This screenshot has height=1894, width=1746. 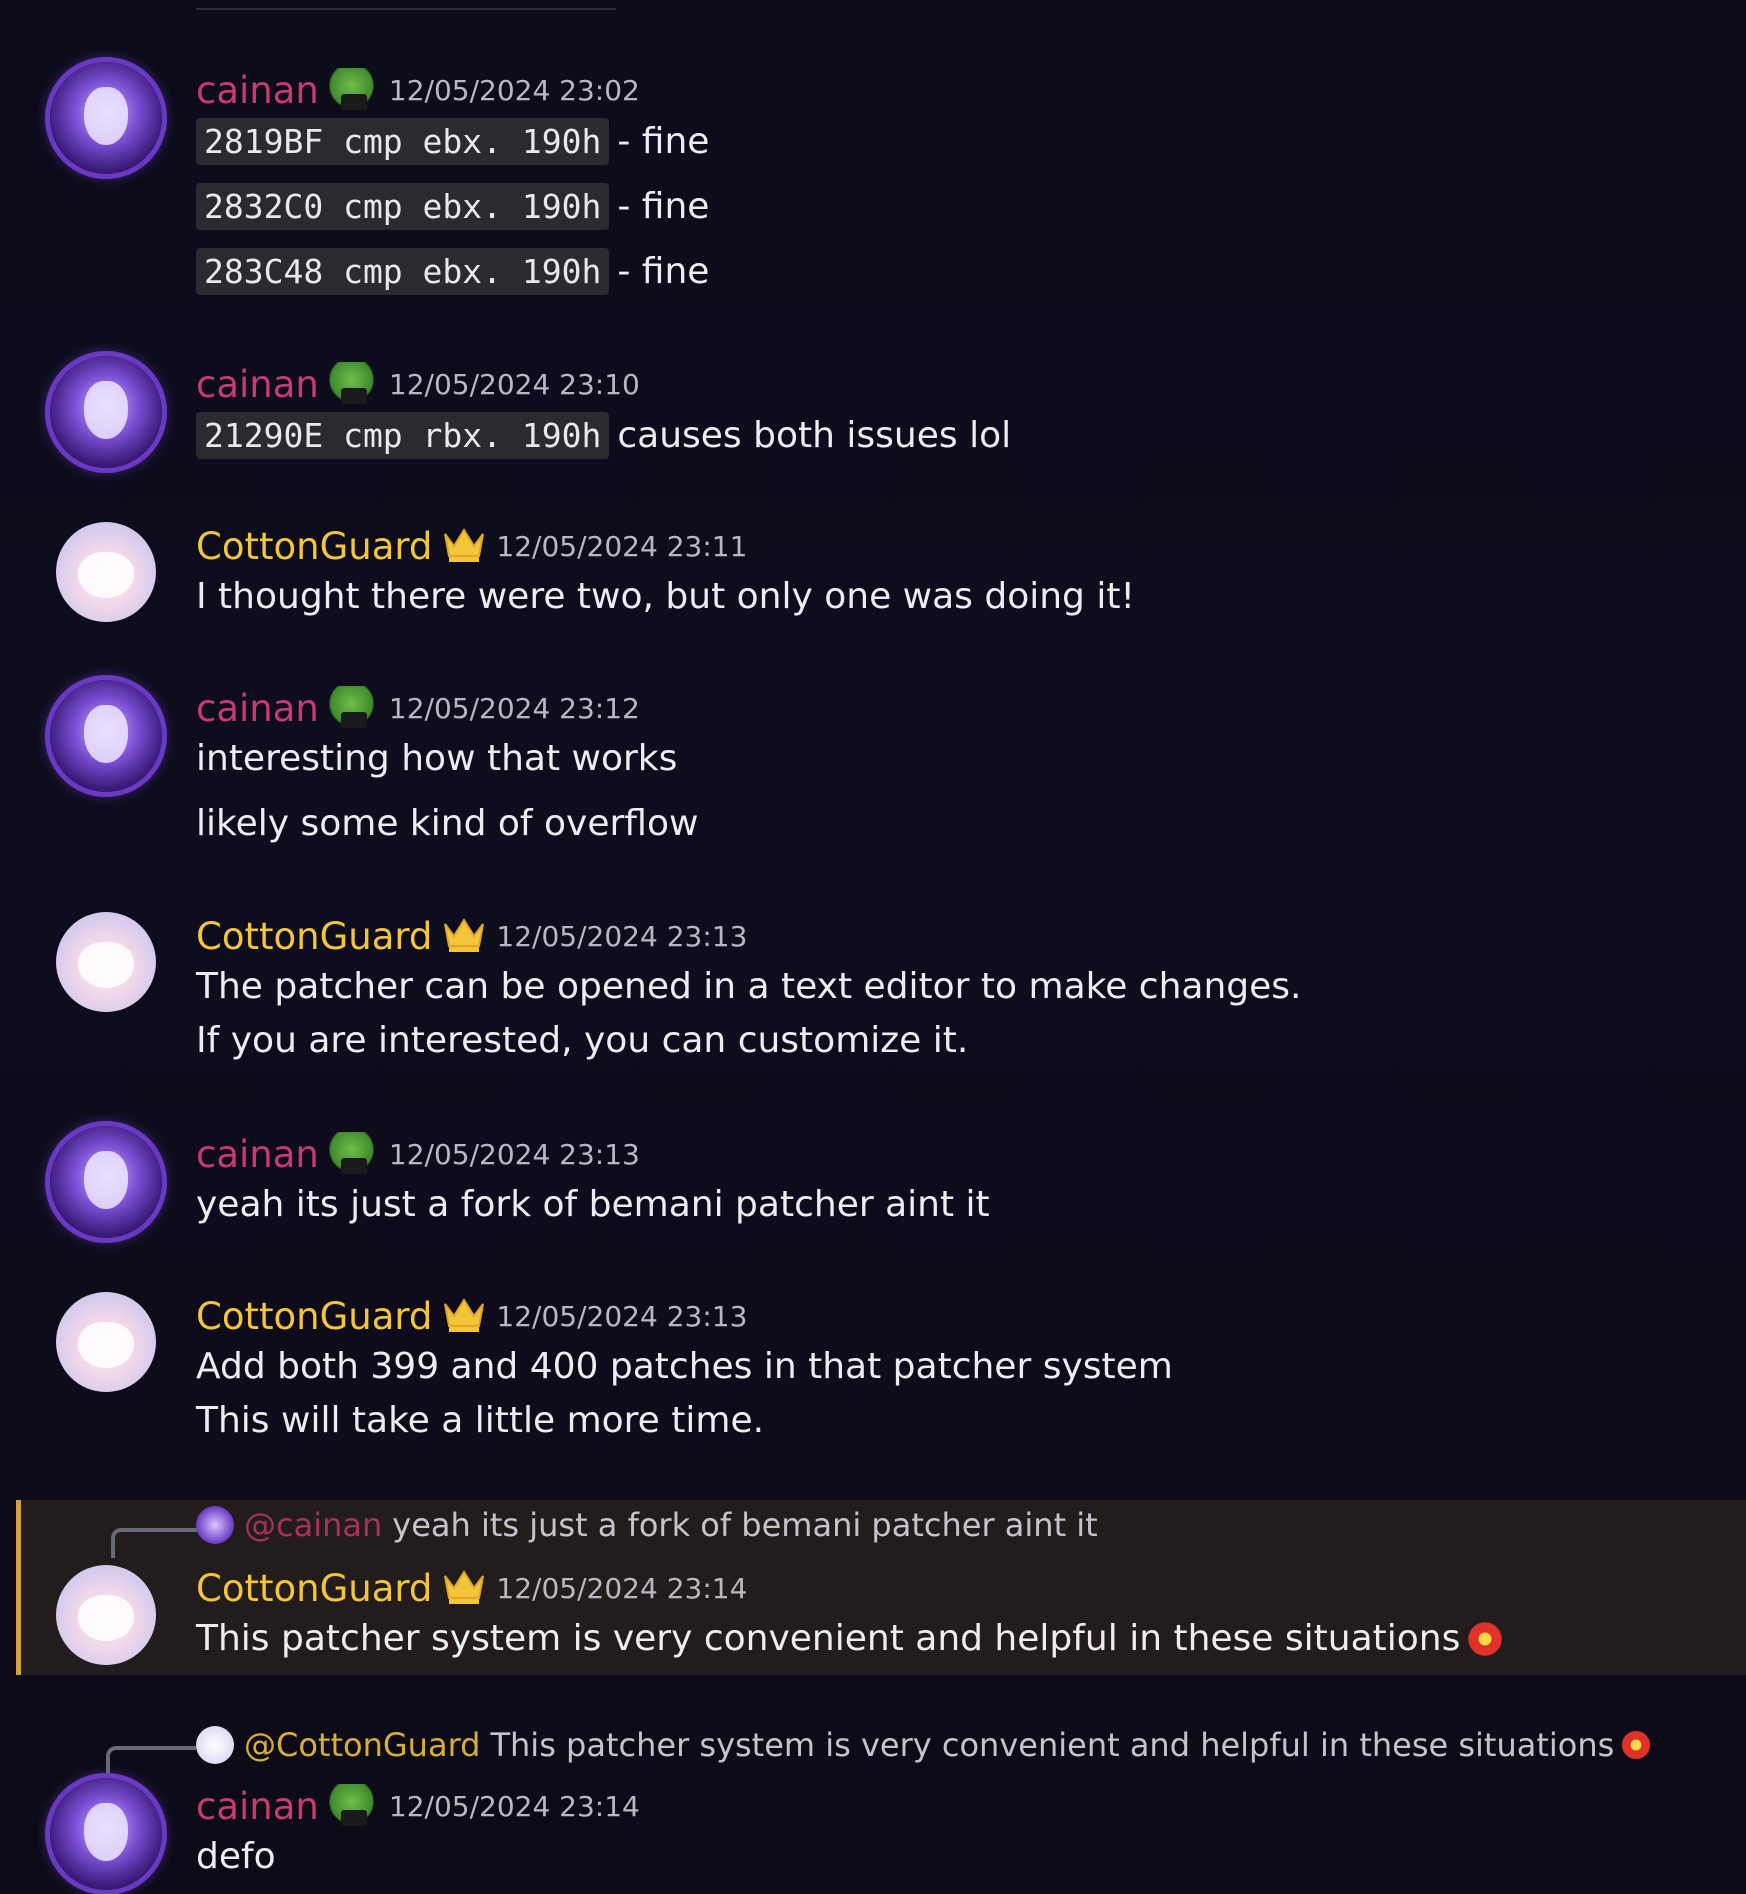 I want to click on timestamp: 12/05/2024 23:12, so click(x=514, y=708).